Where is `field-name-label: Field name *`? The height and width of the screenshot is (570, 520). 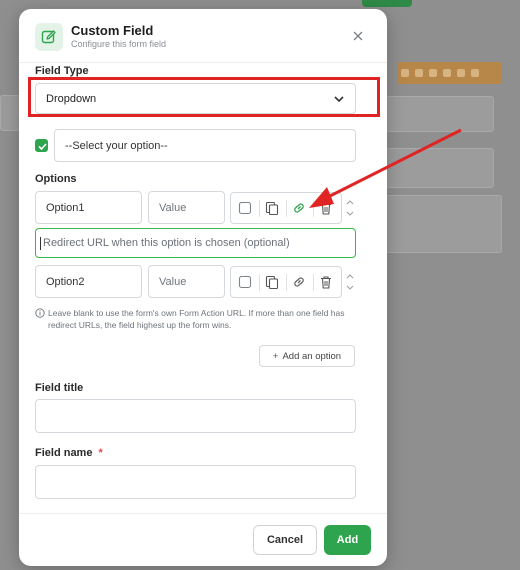 field-name-label: Field name * is located at coordinates (69, 453).